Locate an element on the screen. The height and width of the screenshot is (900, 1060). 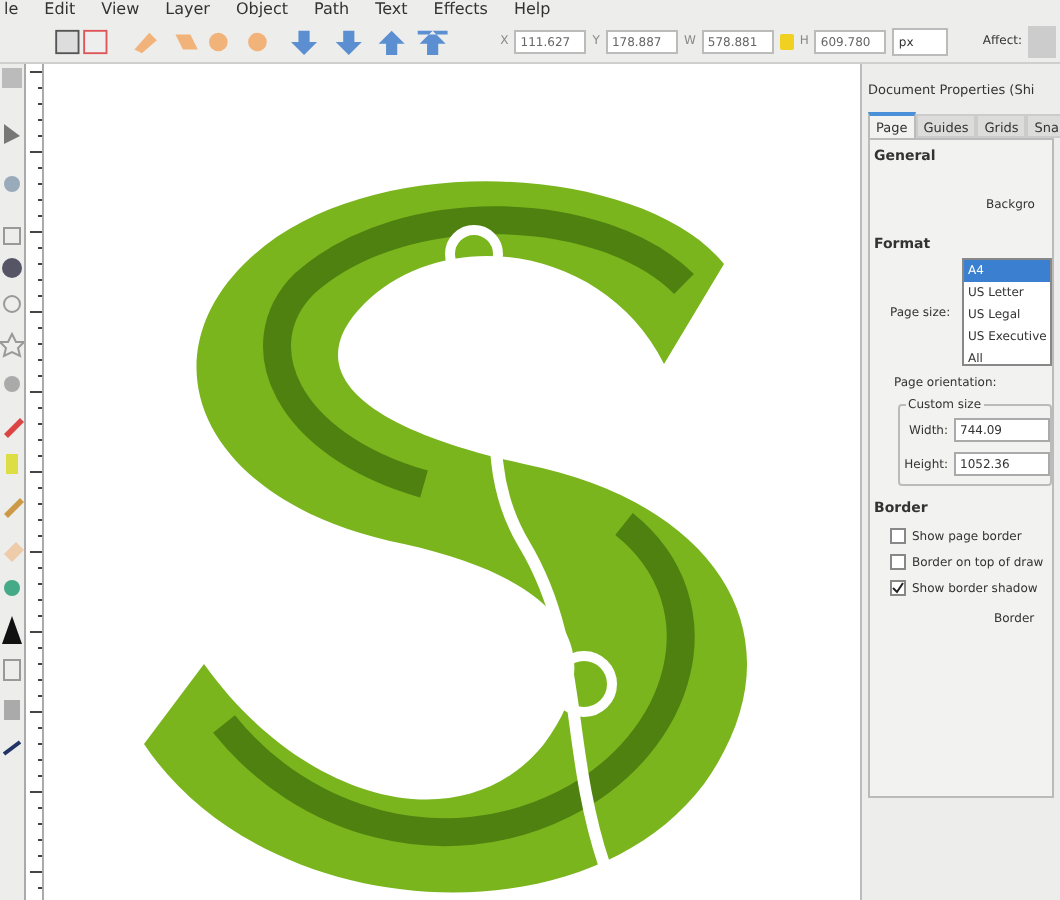
affect-toggle-button is located at coordinates (1042, 41).